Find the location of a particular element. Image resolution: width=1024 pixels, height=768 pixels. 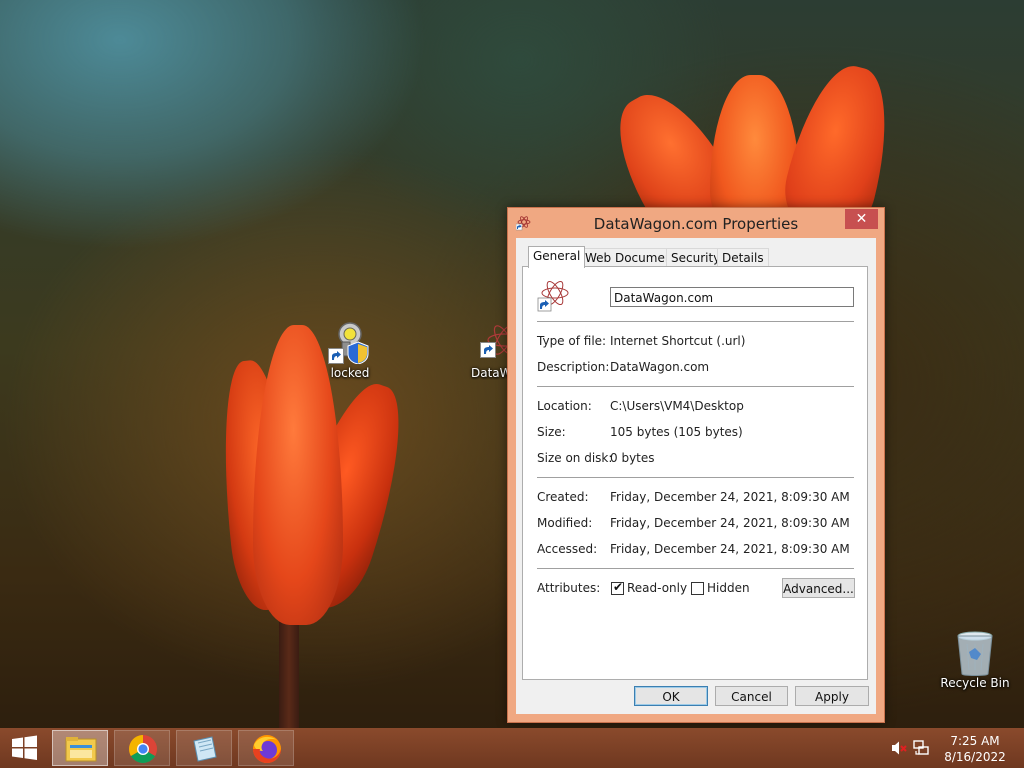

clock-date: 8/16/2022 is located at coordinates (975, 757).